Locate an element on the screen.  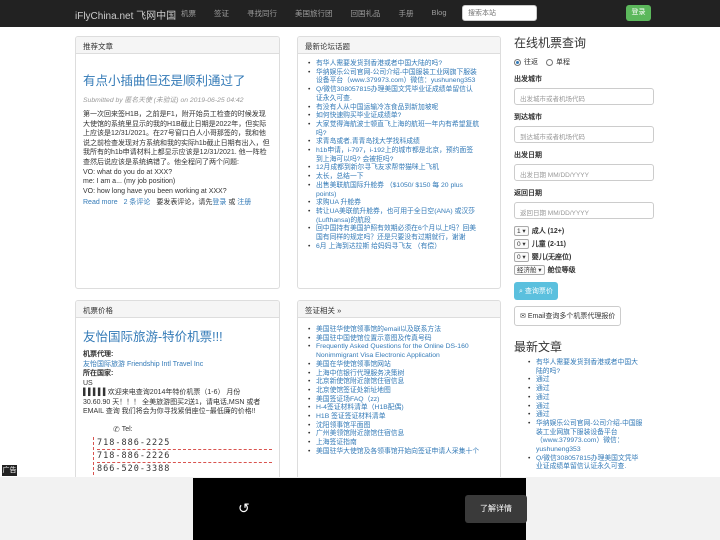
visa-item-cont: Nonimmigrant Visa Electronic Application is located at coordinates (408, 356).